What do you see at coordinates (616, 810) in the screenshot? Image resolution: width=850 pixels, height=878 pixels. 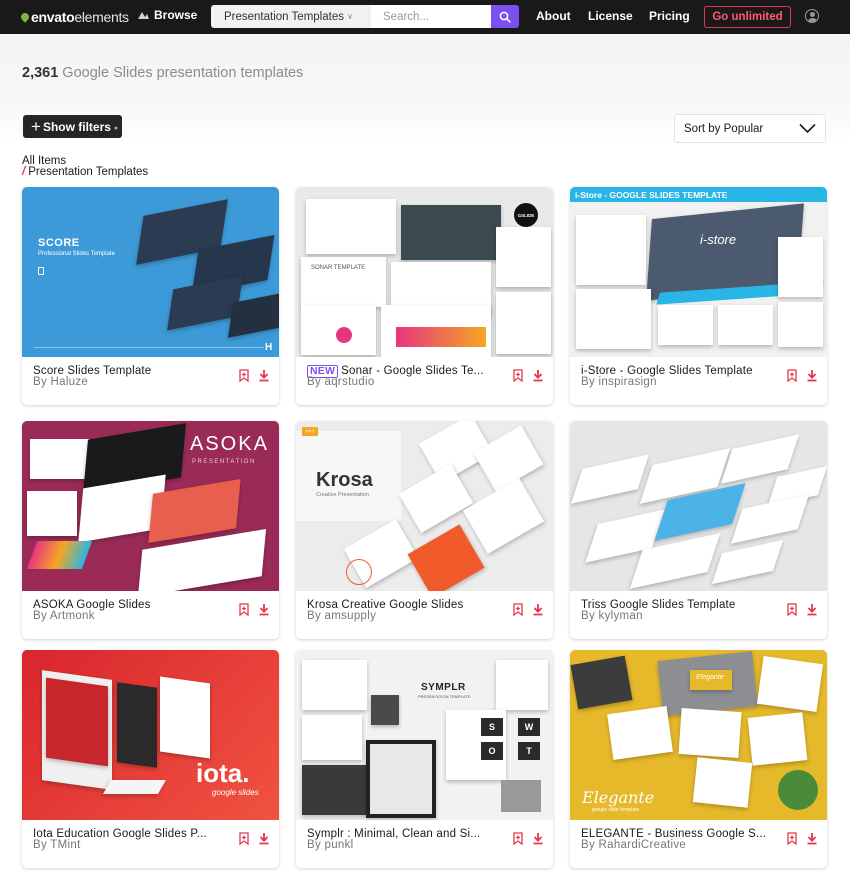 I see `thumbnail-subheading: google slide template` at bounding box center [616, 810].